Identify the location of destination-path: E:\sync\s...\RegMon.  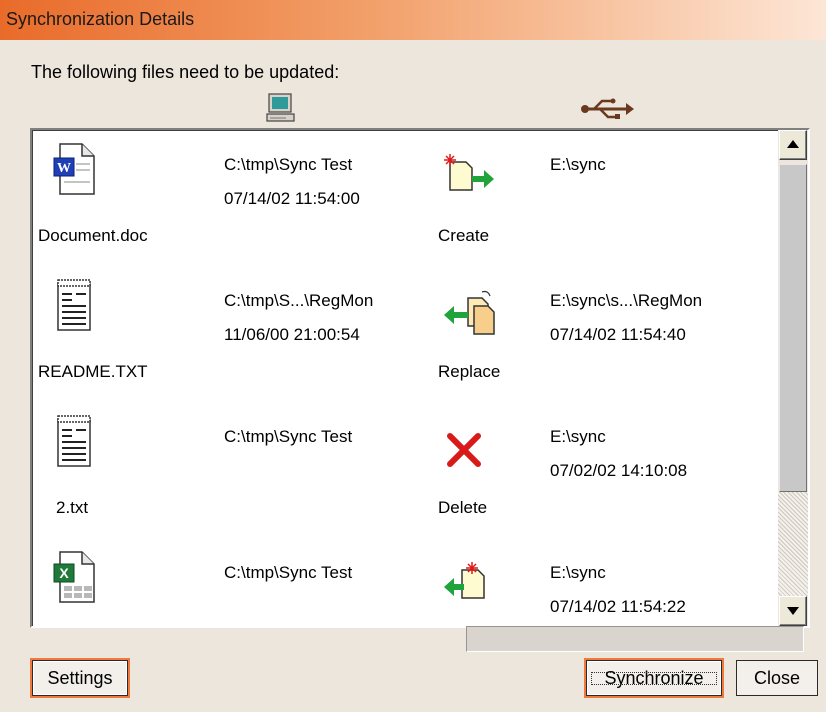
(626, 300).